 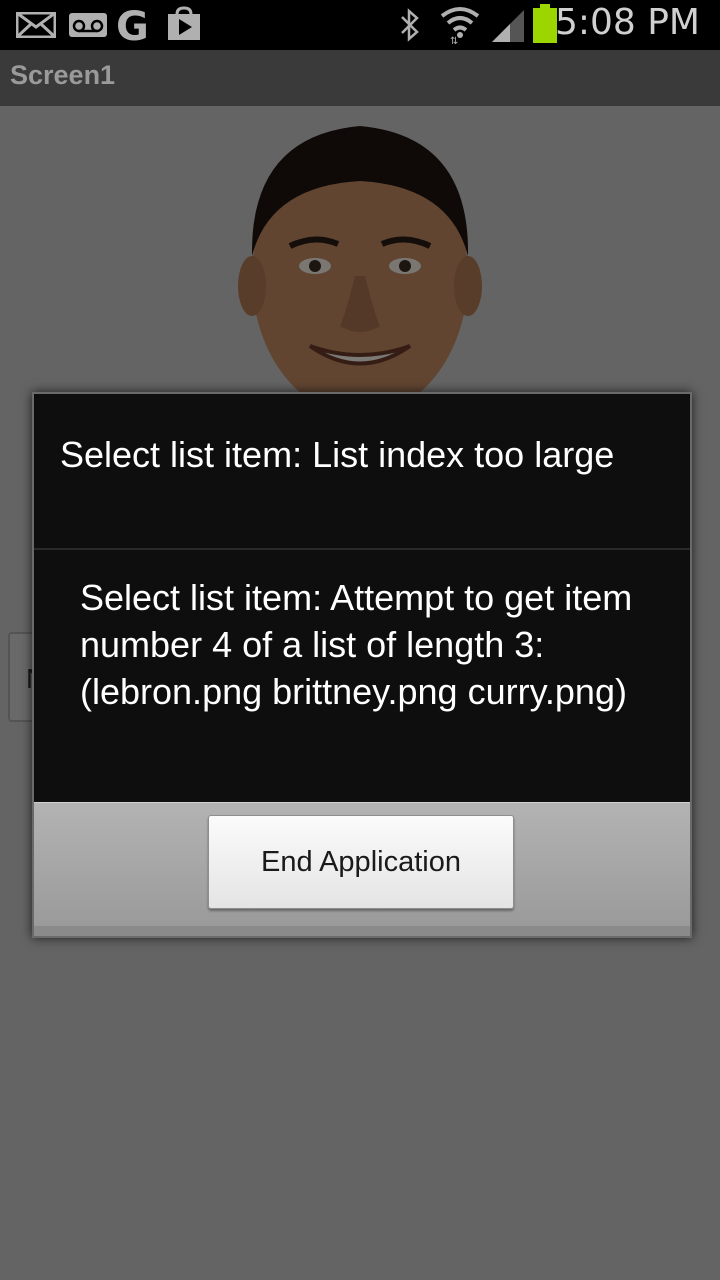 What do you see at coordinates (627, 22) in the screenshot?
I see `status-time: 5:08 PM` at bounding box center [627, 22].